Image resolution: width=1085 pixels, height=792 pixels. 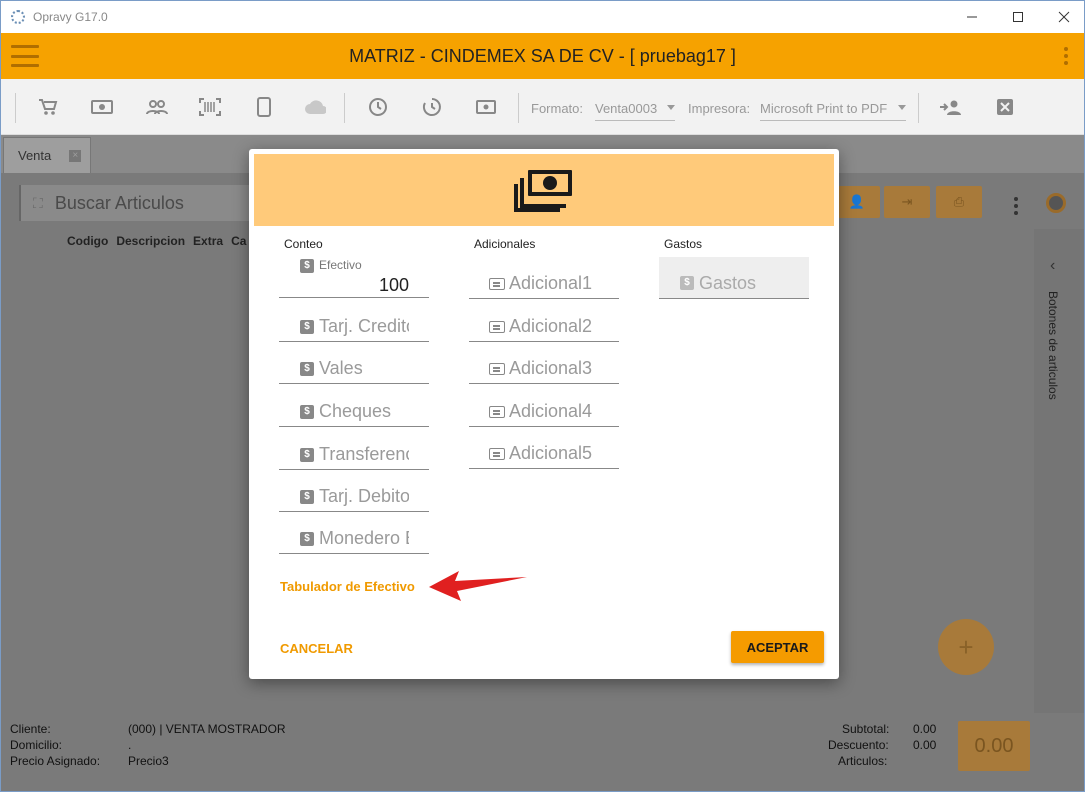 What do you see at coordinates (75, 155) in the screenshot?
I see `tab-close-icon: ×` at bounding box center [75, 155].